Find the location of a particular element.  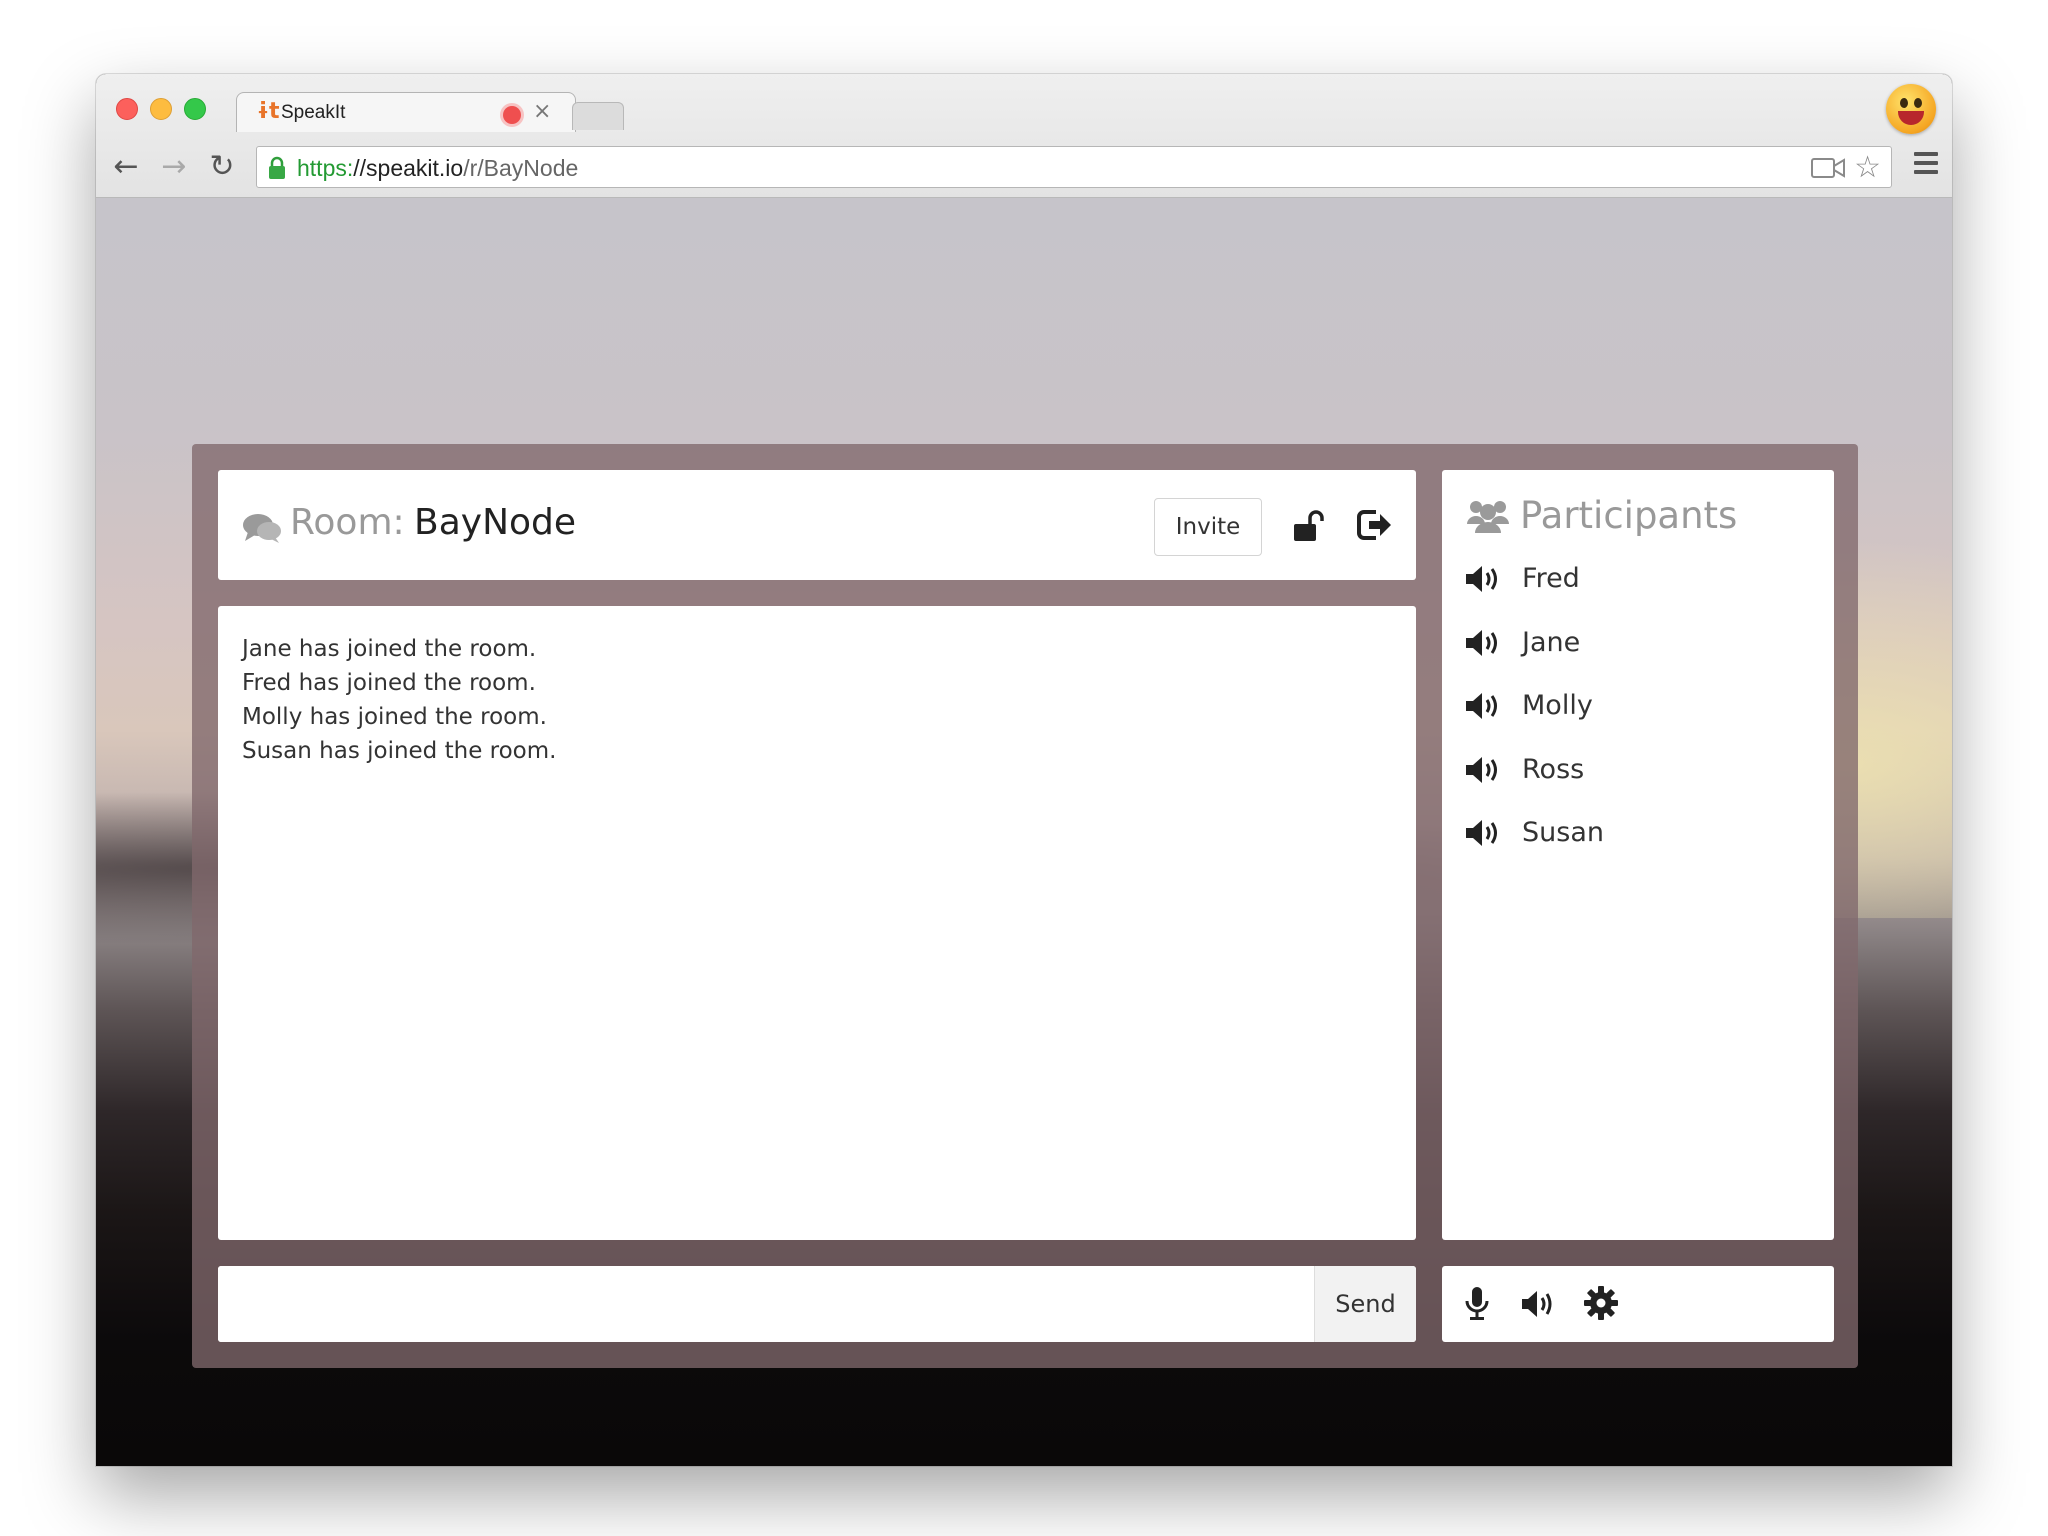

leave-room-icon is located at coordinates (1374, 525).